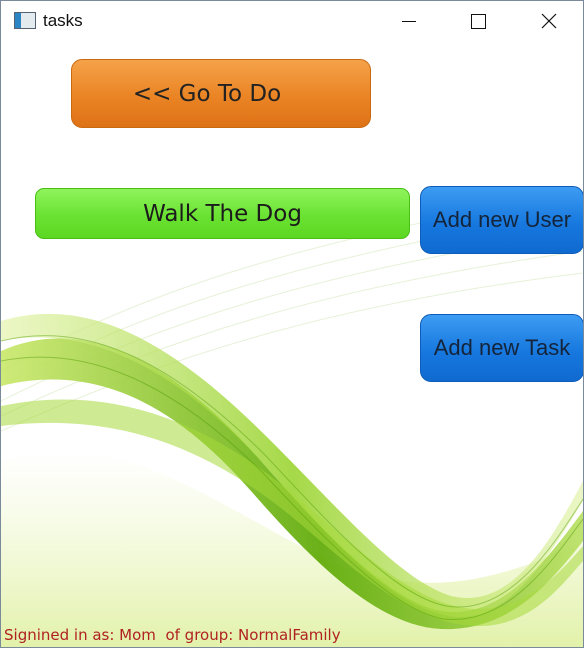 This screenshot has height=648, width=584. I want to click on maximize-button, so click(477, 21).